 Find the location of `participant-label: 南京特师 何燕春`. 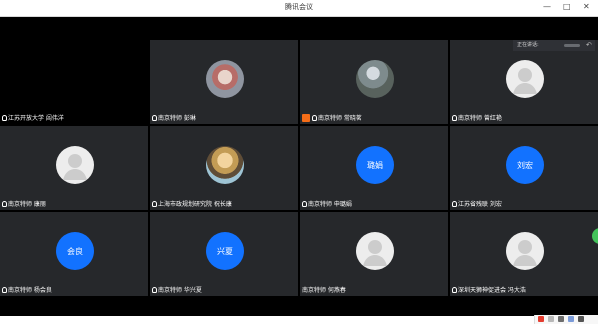

participant-label: 南京特师 何燕春 is located at coordinates (324, 289).